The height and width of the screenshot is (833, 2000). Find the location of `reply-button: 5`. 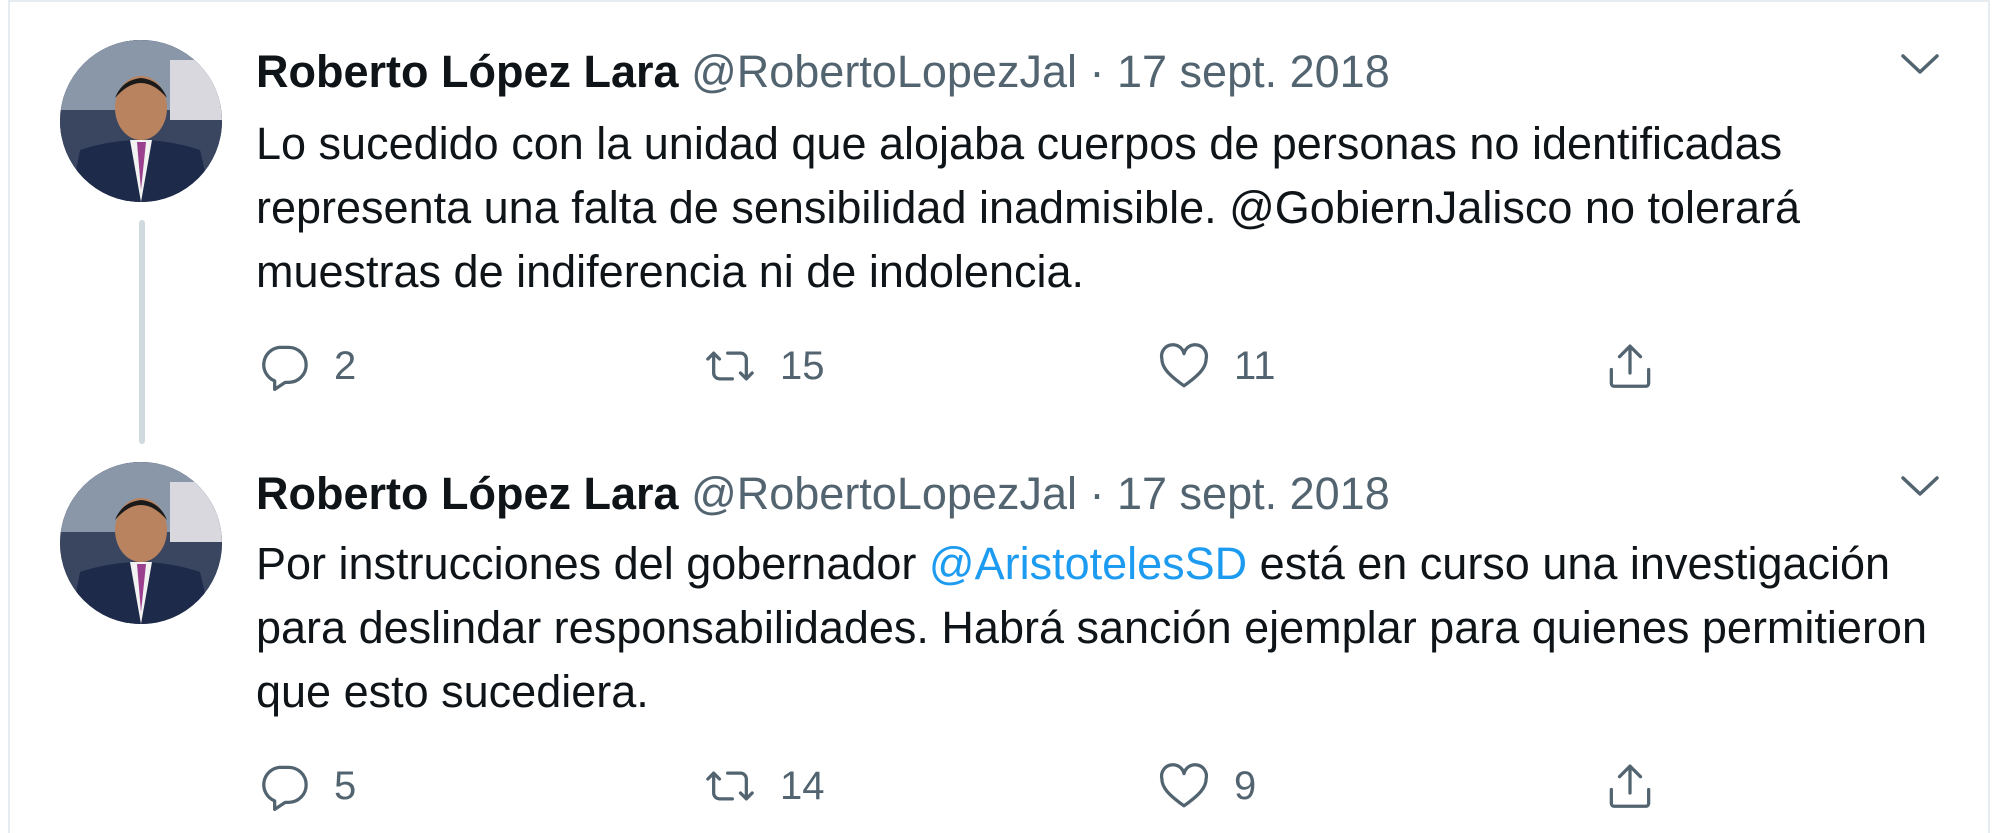

reply-button: 5 is located at coordinates (306, 786).